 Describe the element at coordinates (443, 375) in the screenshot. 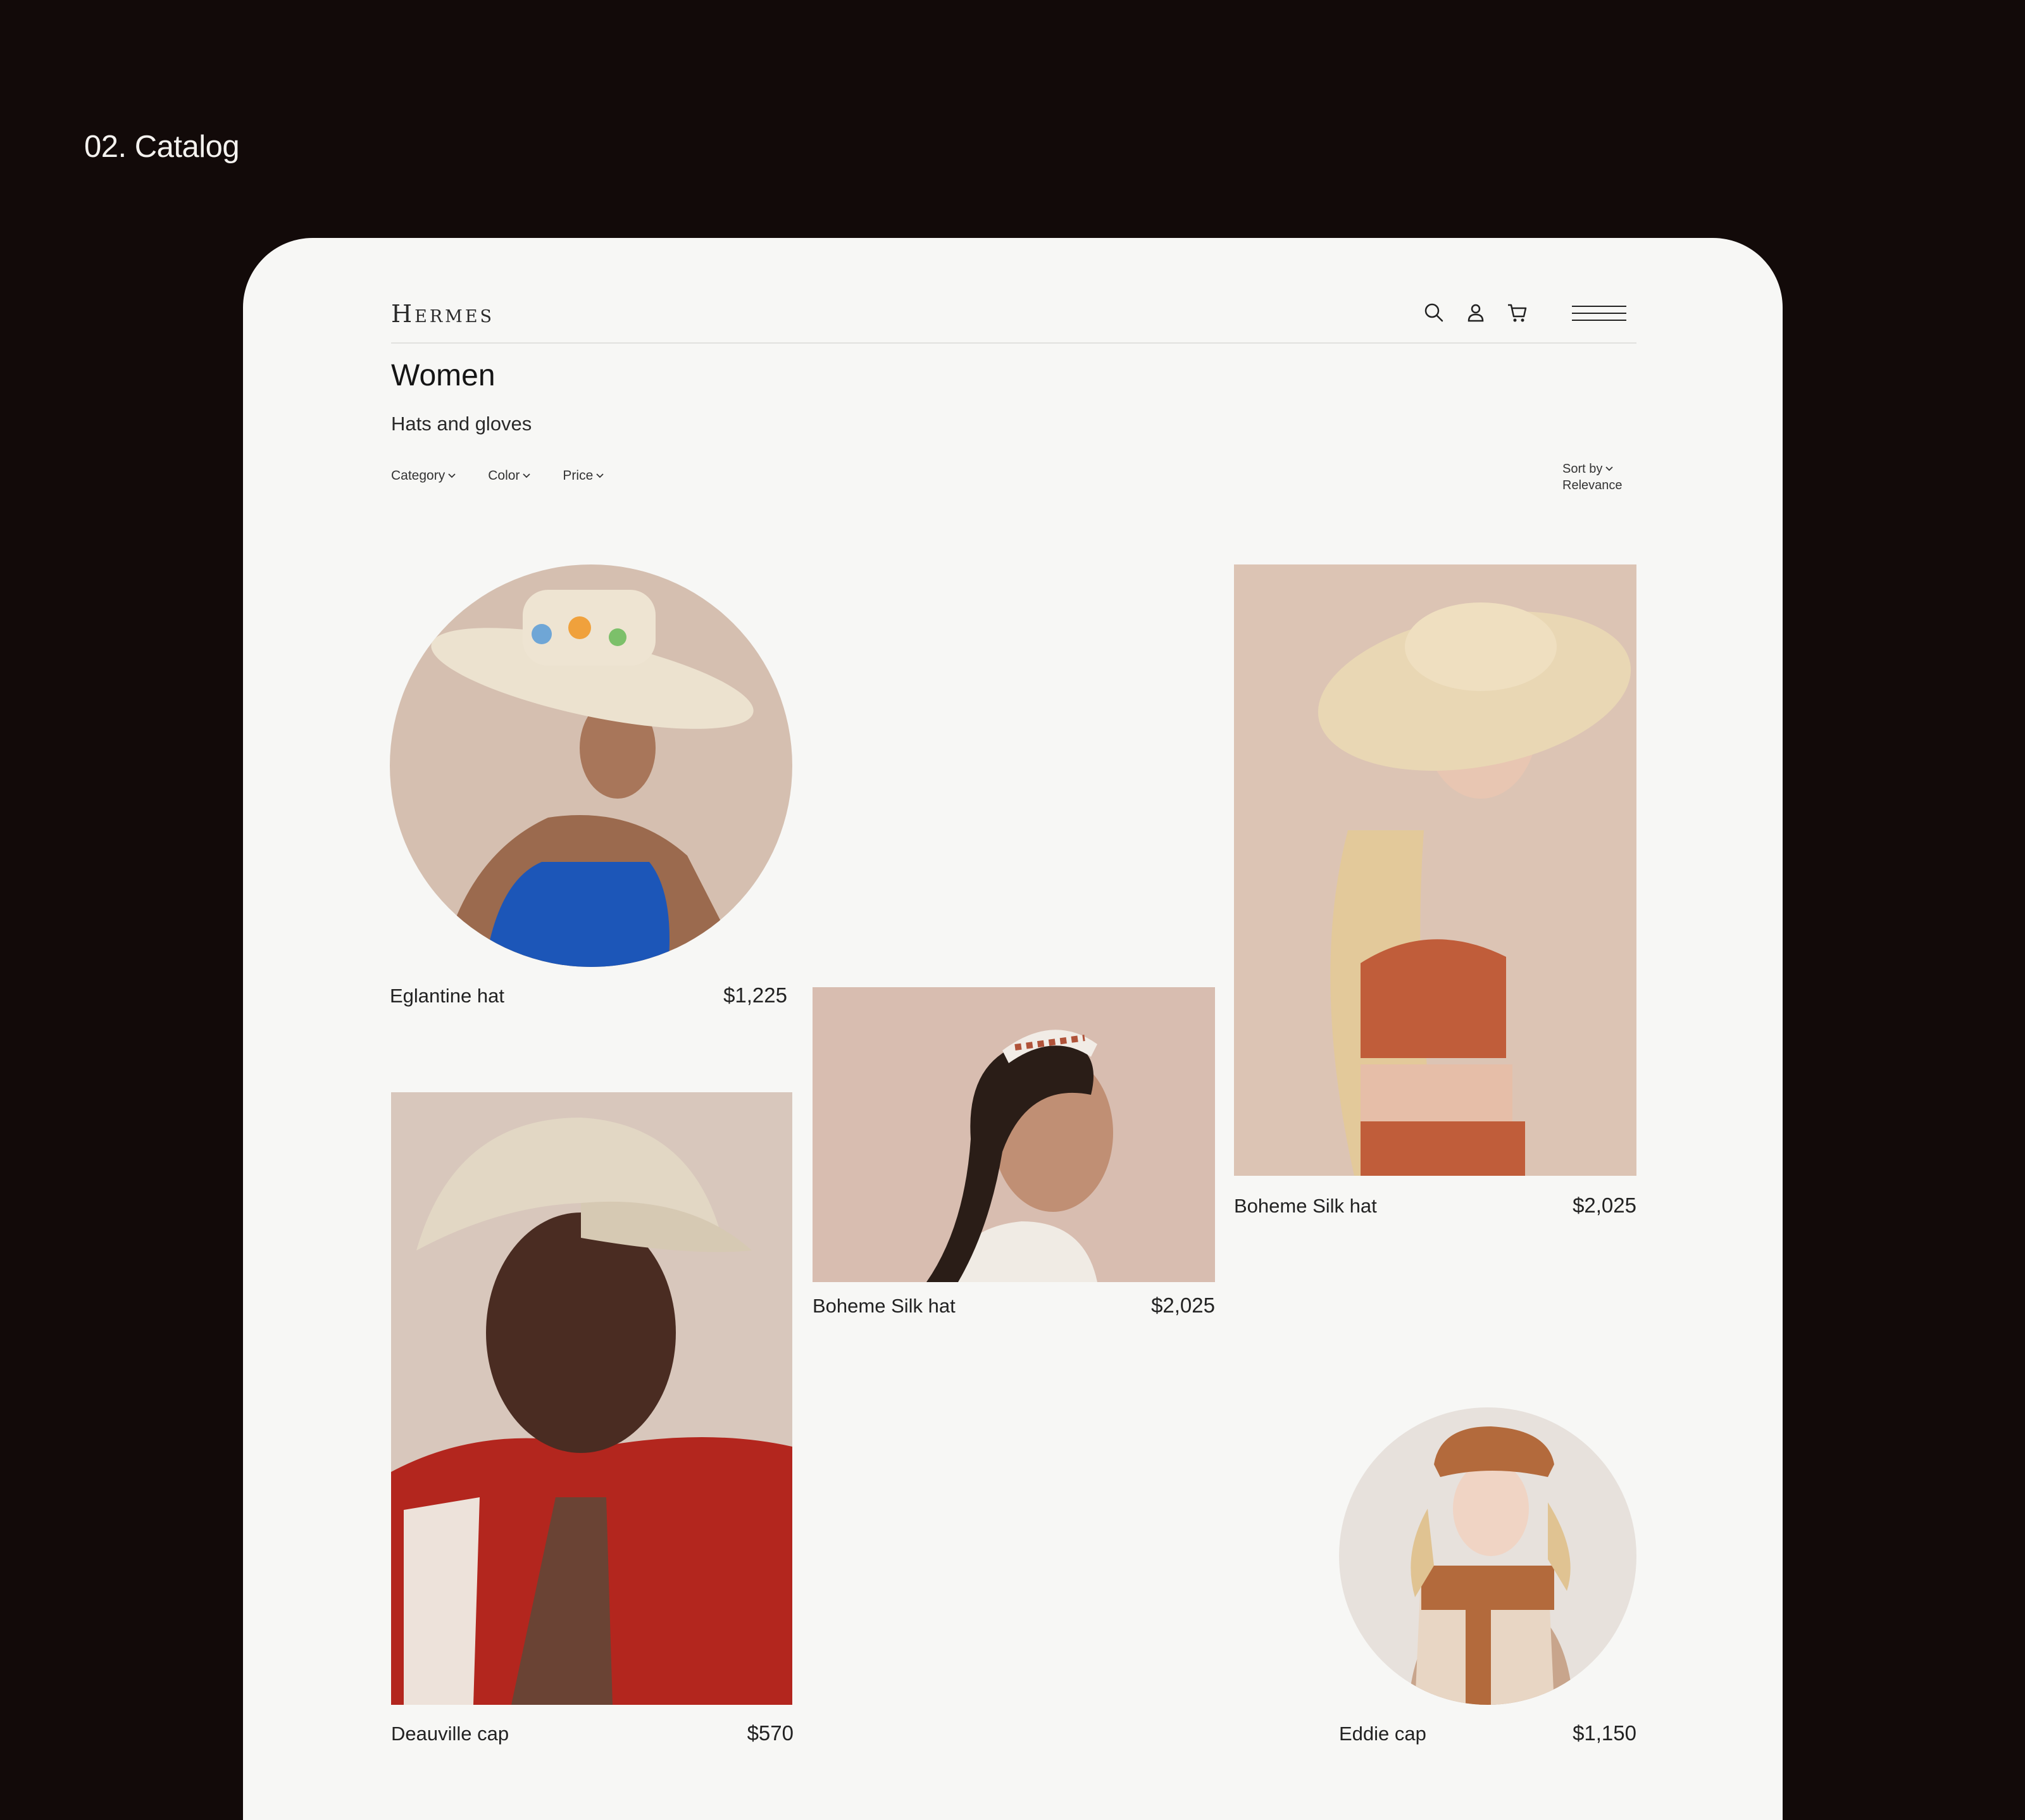

I see `page-title: Women` at that location.